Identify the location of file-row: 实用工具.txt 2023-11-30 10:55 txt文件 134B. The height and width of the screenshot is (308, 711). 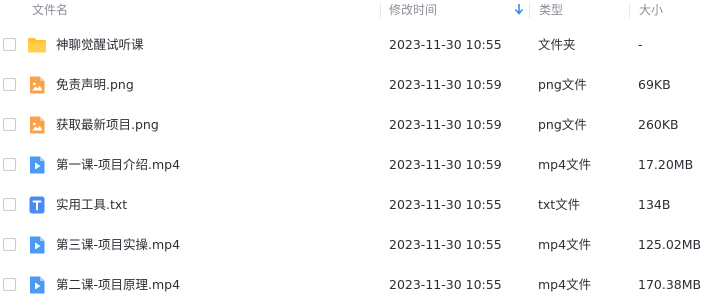
(355, 205).